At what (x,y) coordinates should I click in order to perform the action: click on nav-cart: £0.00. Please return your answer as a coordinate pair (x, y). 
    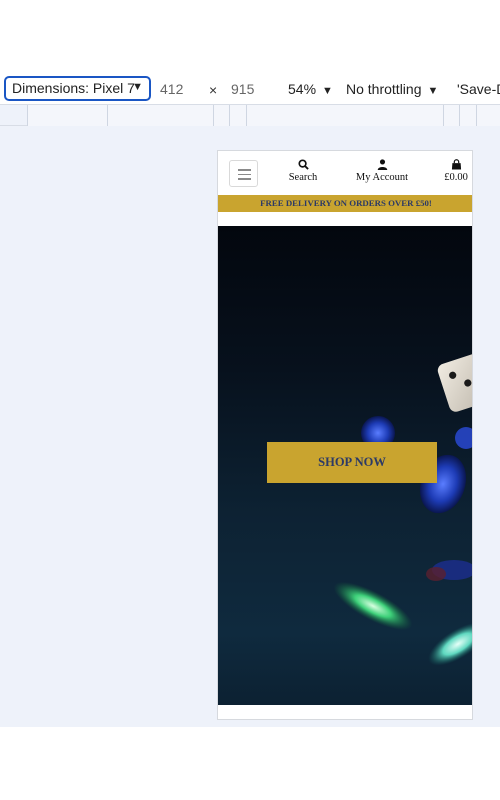
    Looking at the image, I should click on (456, 171).